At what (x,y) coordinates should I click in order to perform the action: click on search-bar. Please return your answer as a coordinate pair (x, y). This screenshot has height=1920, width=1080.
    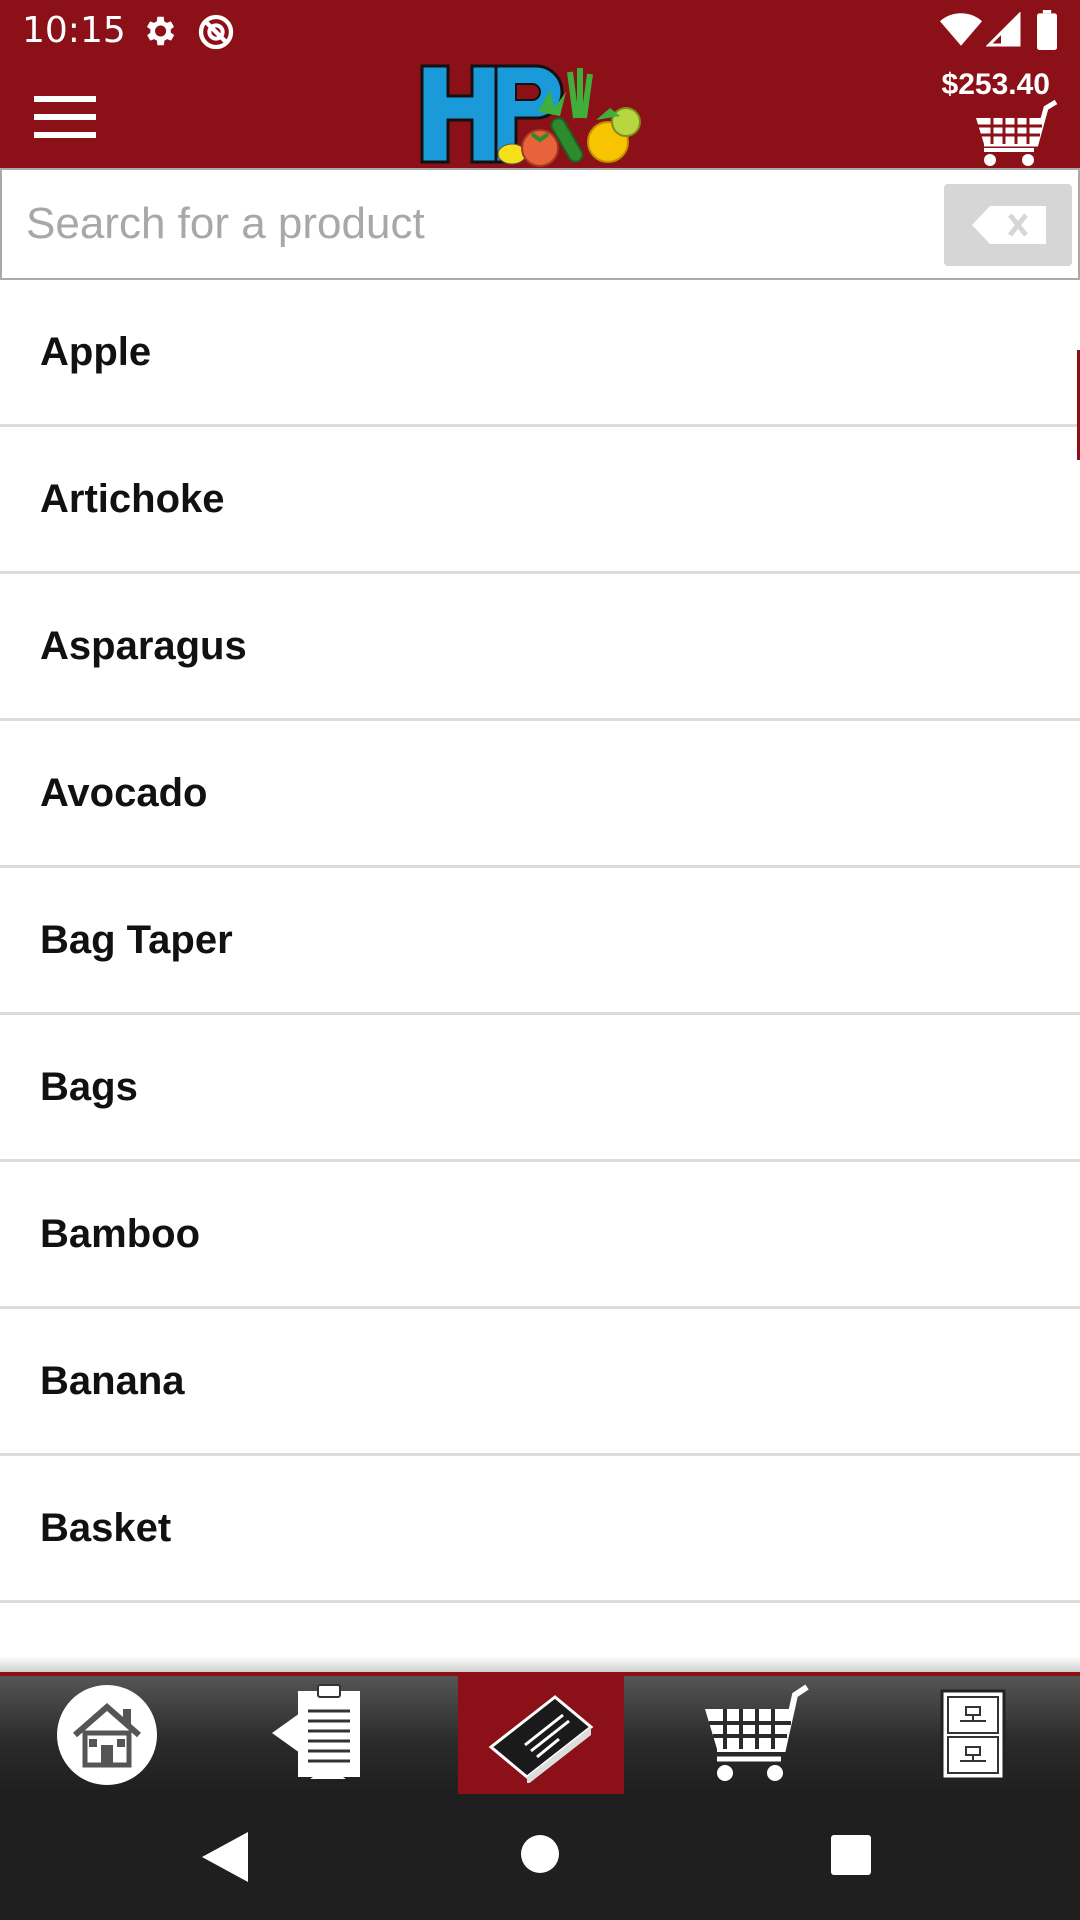
    Looking at the image, I should click on (540, 224).